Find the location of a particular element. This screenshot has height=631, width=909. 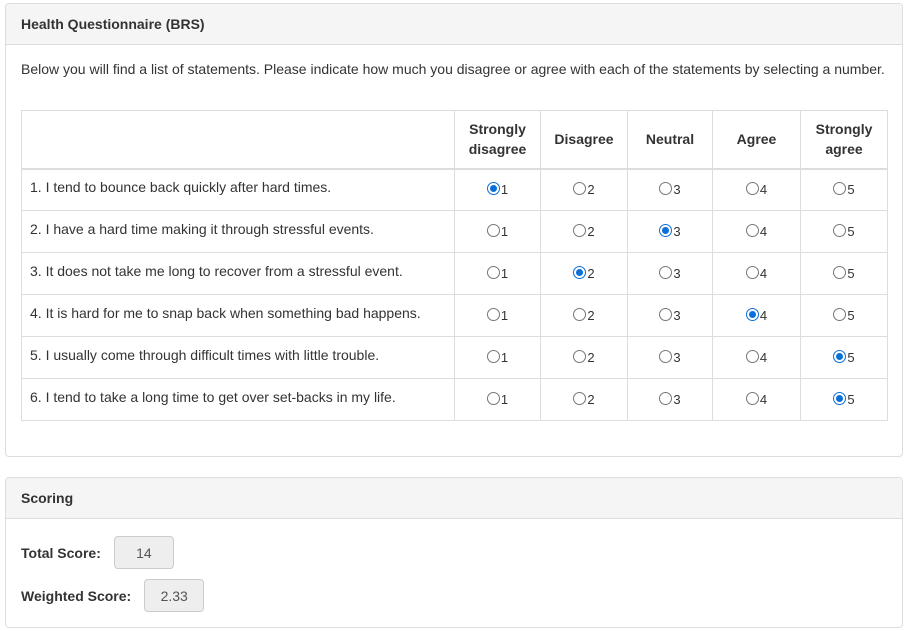

option-cell: 1 is located at coordinates (497, 273).